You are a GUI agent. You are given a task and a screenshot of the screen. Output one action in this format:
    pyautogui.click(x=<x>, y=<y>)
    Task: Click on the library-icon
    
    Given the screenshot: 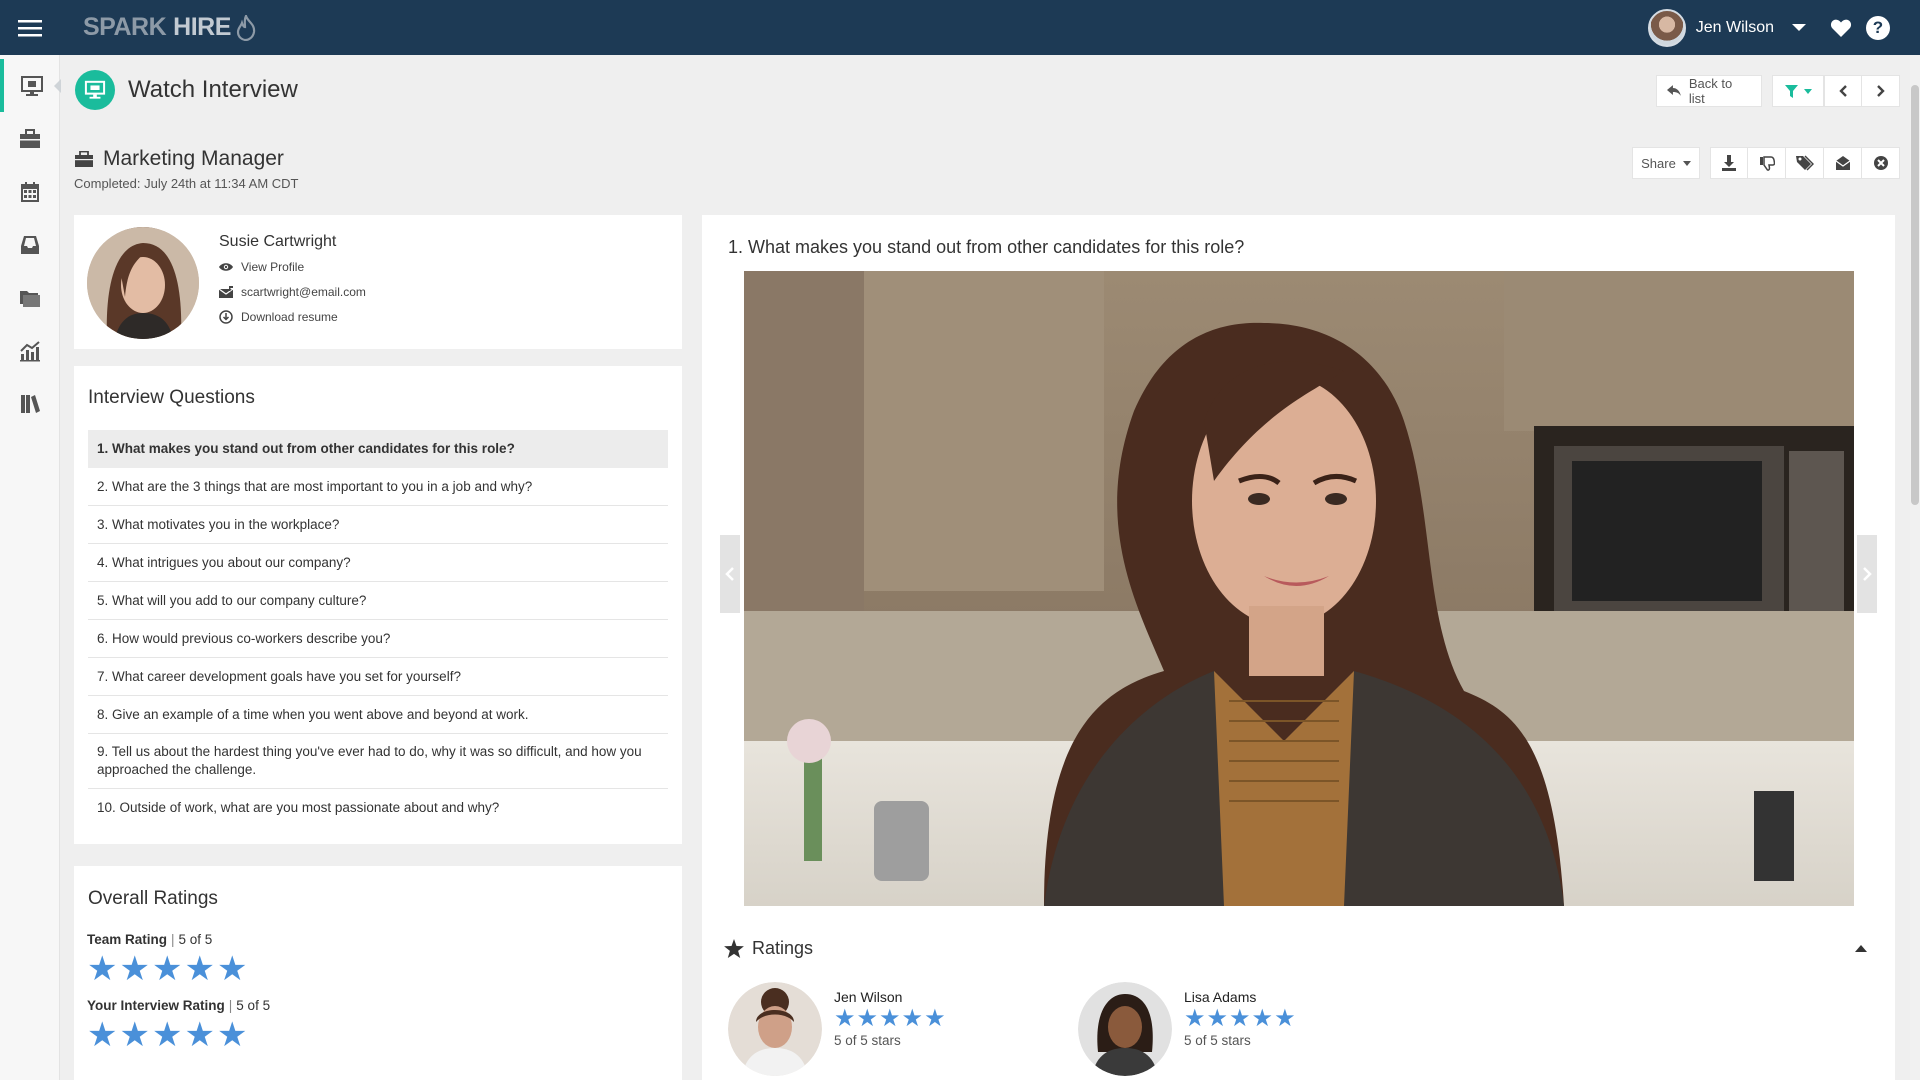 What is the action you would take?
    pyautogui.click(x=30, y=403)
    